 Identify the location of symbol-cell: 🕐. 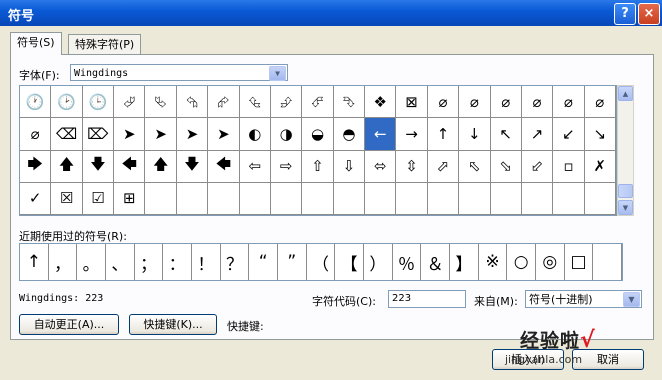
(36, 102).